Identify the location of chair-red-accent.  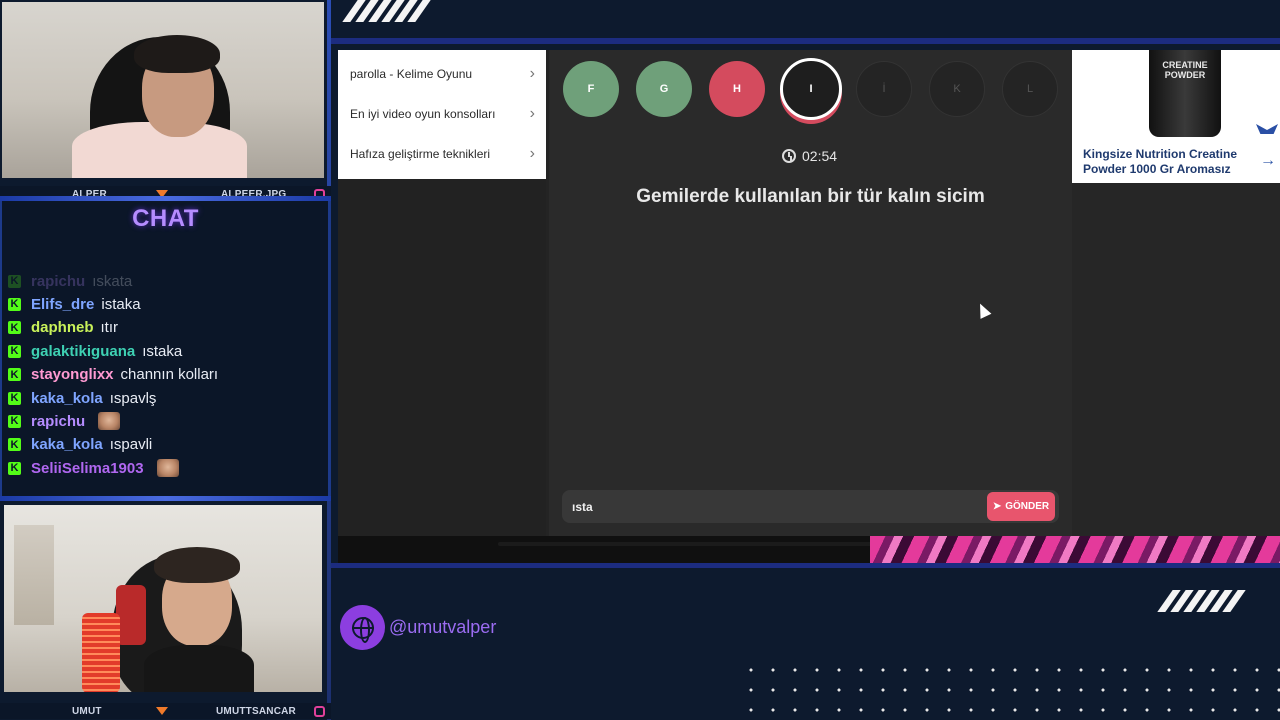
(131, 615).